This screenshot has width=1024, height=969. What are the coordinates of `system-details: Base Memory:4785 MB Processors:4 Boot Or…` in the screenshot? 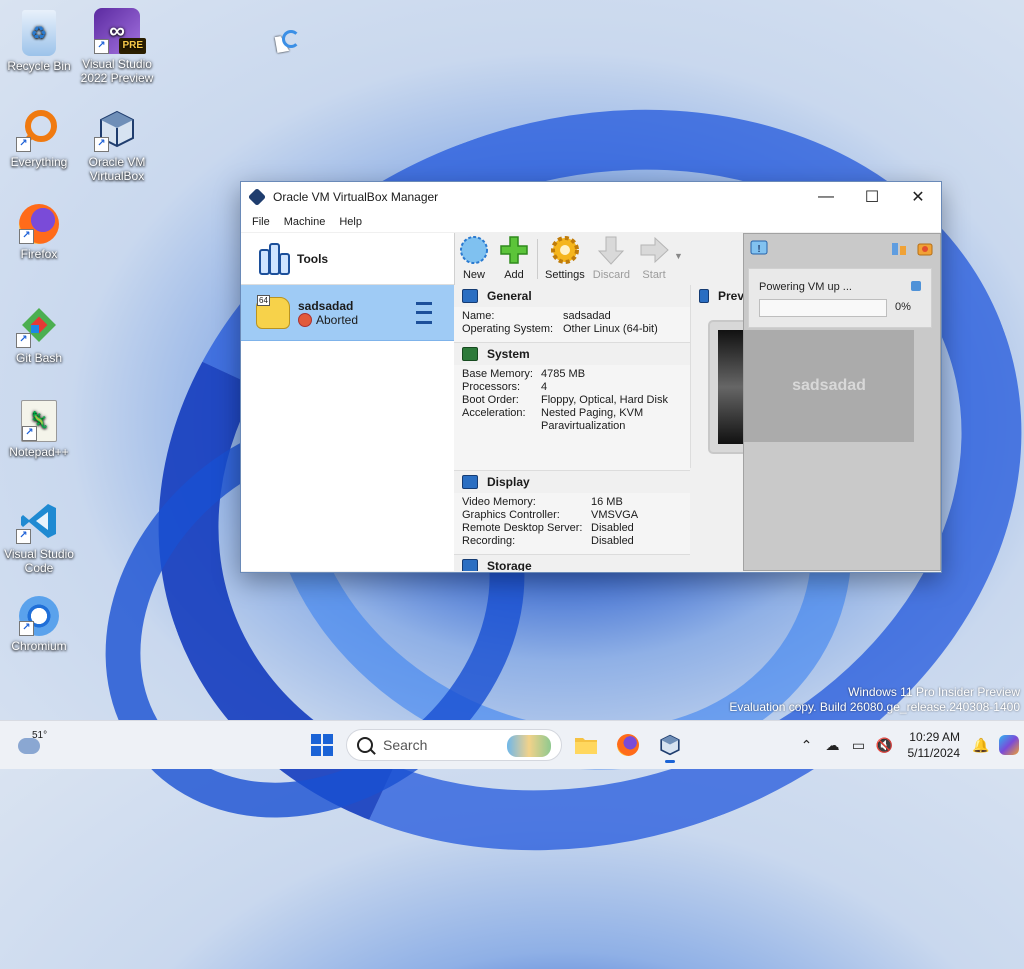 It's located at (572, 402).